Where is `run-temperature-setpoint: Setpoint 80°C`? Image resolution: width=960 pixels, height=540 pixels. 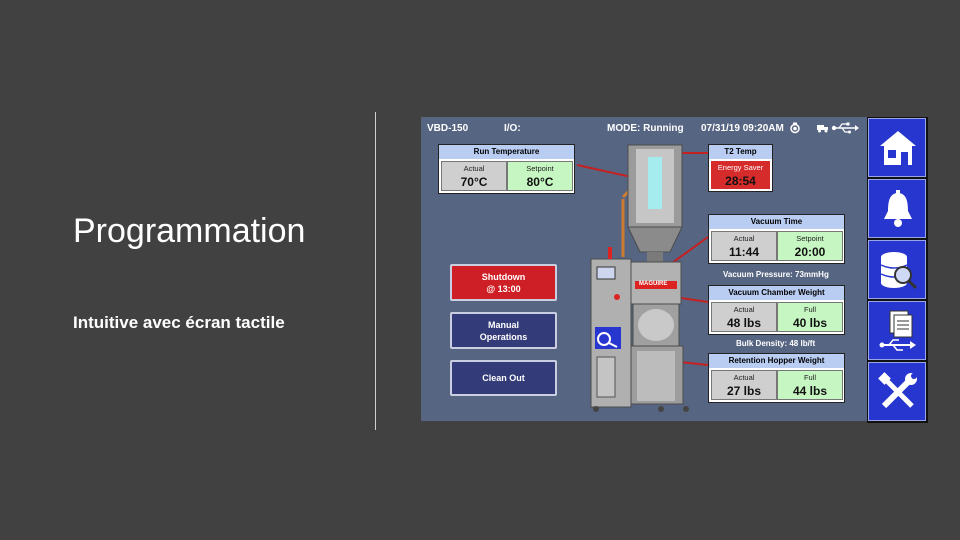
run-temperature-setpoint: Setpoint 80°C is located at coordinates (540, 176).